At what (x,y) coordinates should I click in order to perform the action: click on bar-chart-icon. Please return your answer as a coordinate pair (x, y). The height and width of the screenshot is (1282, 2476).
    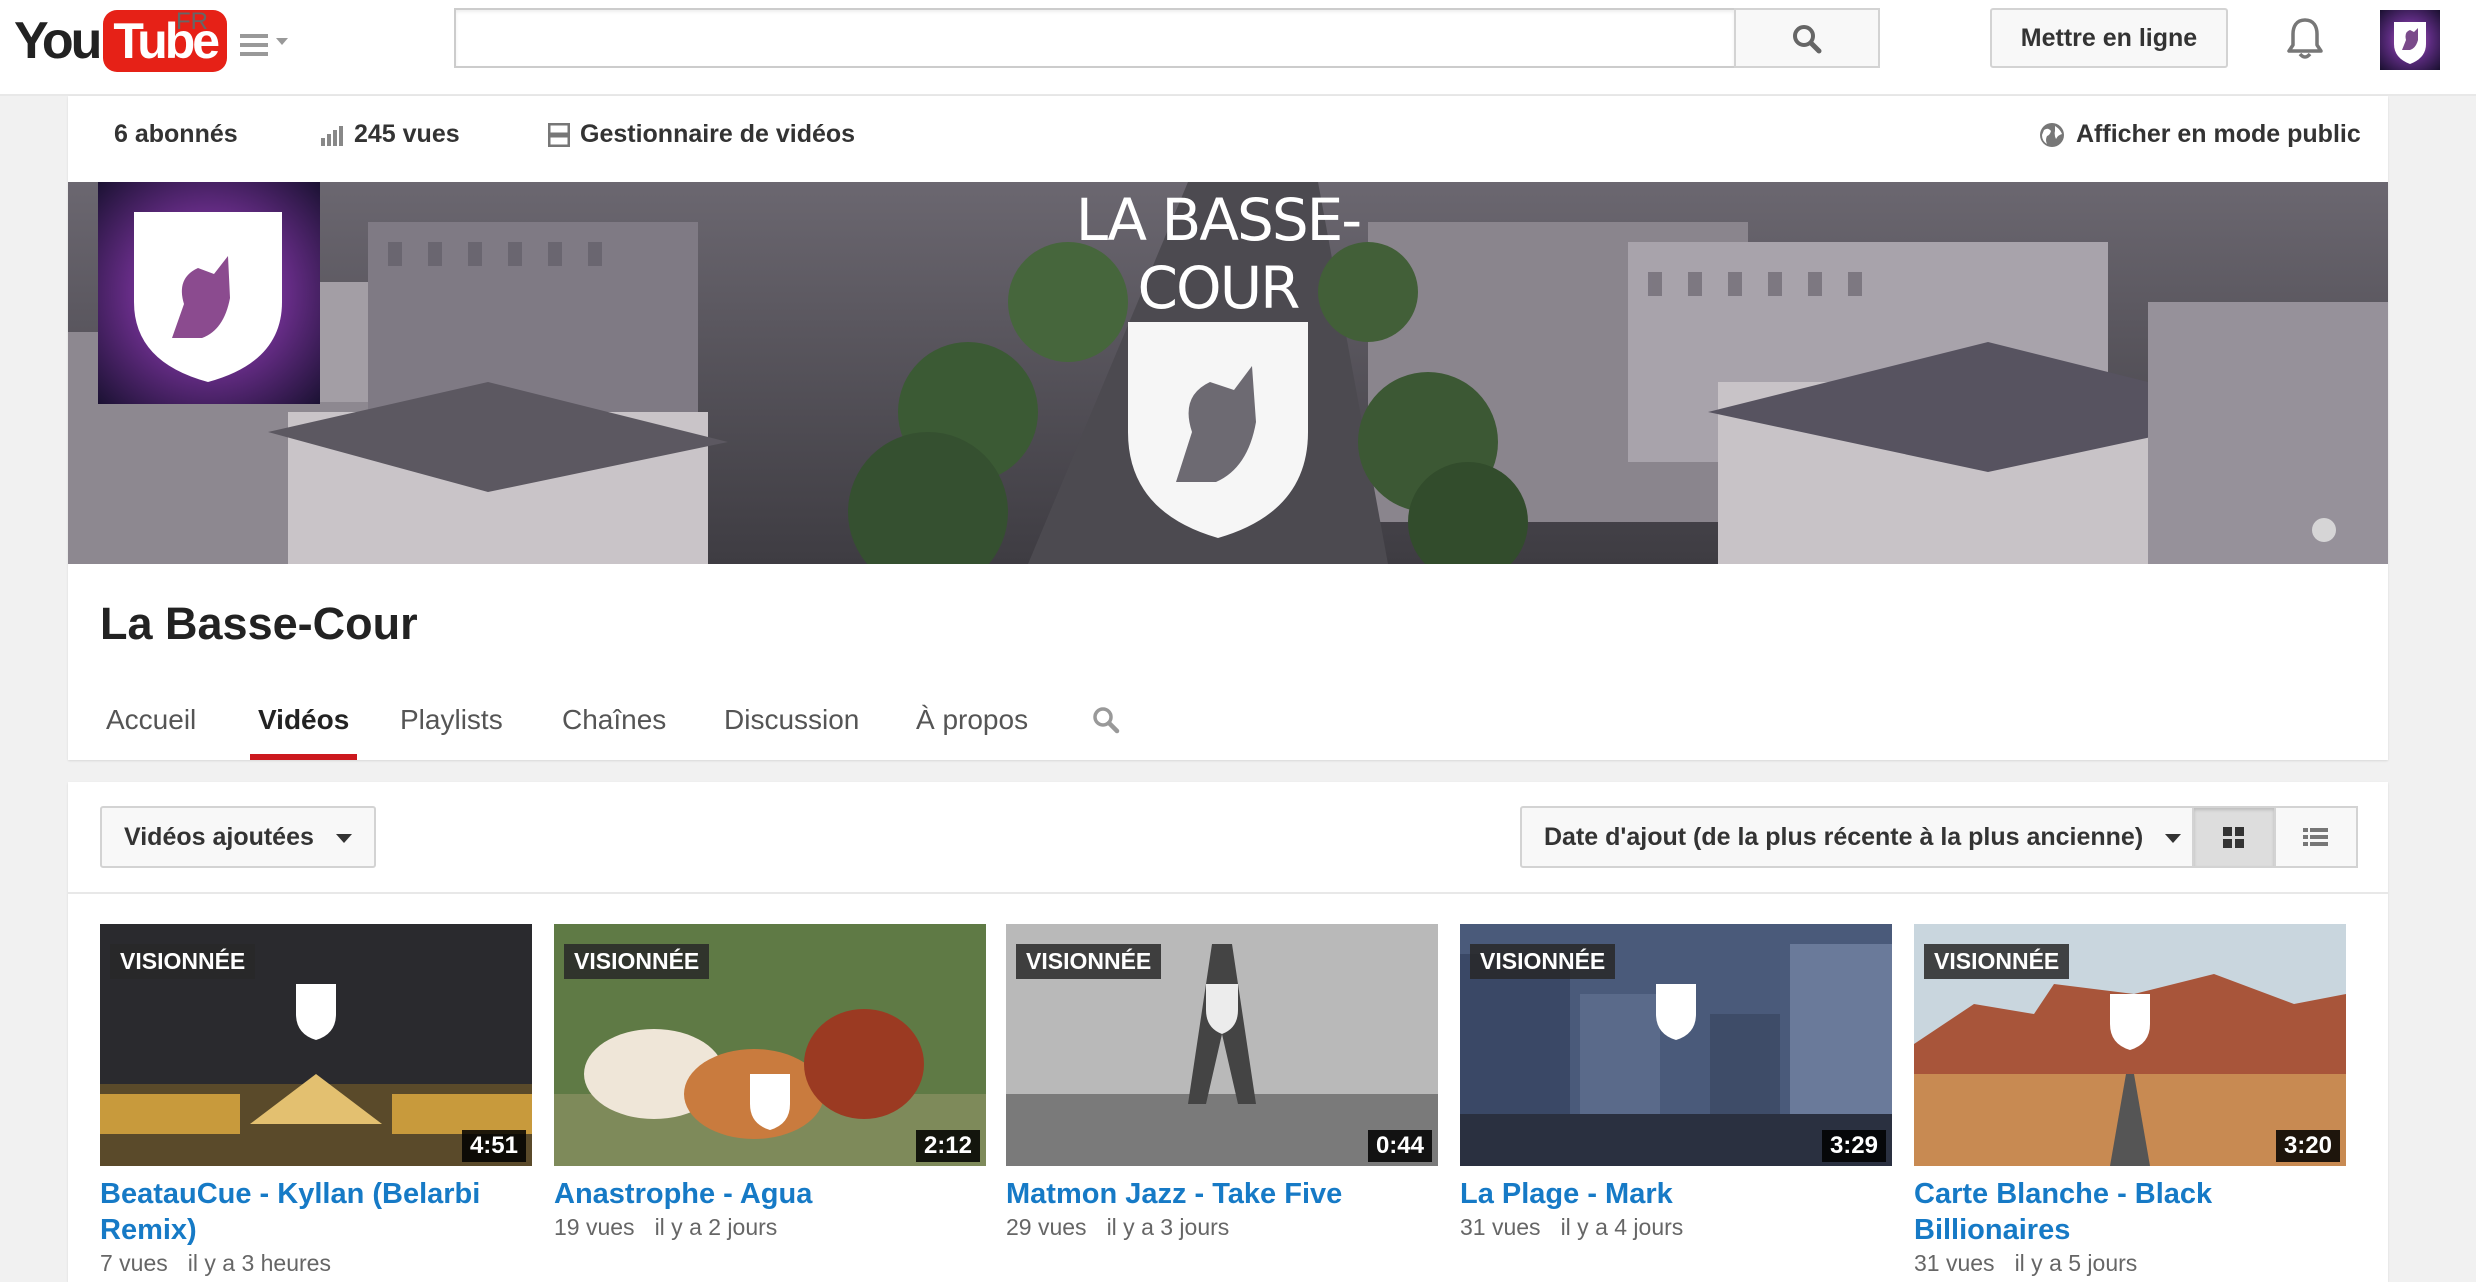
    Looking at the image, I should click on (332, 136).